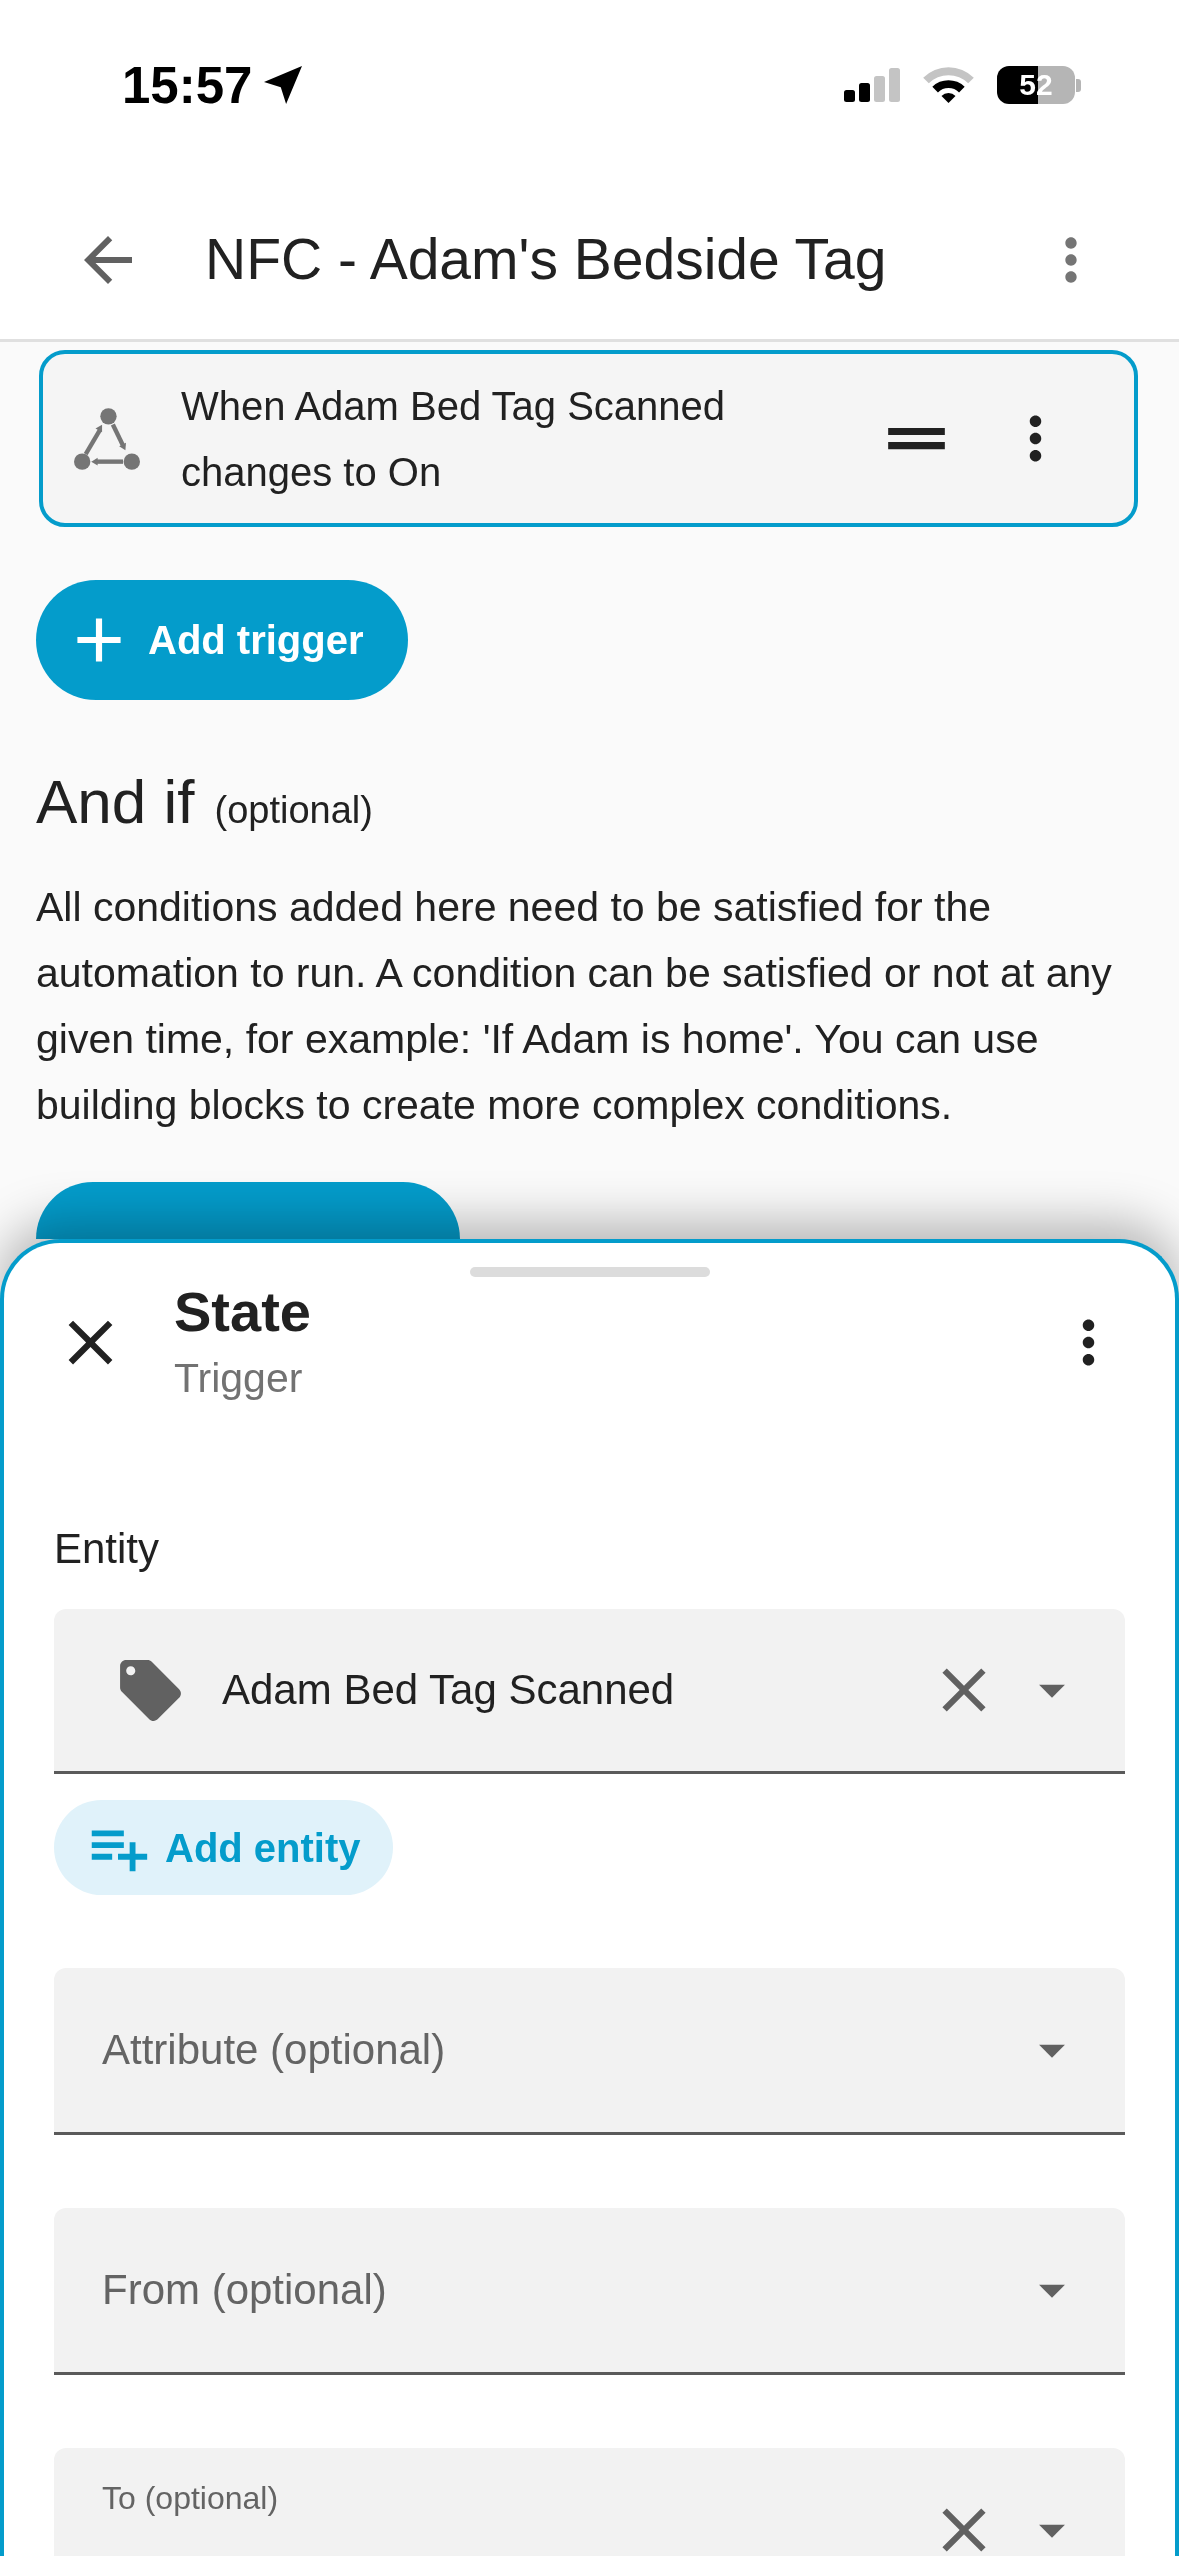 This screenshot has width=1179, height=2556. What do you see at coordinates (589, 2291) in the screenshot?
I see `select-field: From (optional)` at bounding box center [589, 2291].